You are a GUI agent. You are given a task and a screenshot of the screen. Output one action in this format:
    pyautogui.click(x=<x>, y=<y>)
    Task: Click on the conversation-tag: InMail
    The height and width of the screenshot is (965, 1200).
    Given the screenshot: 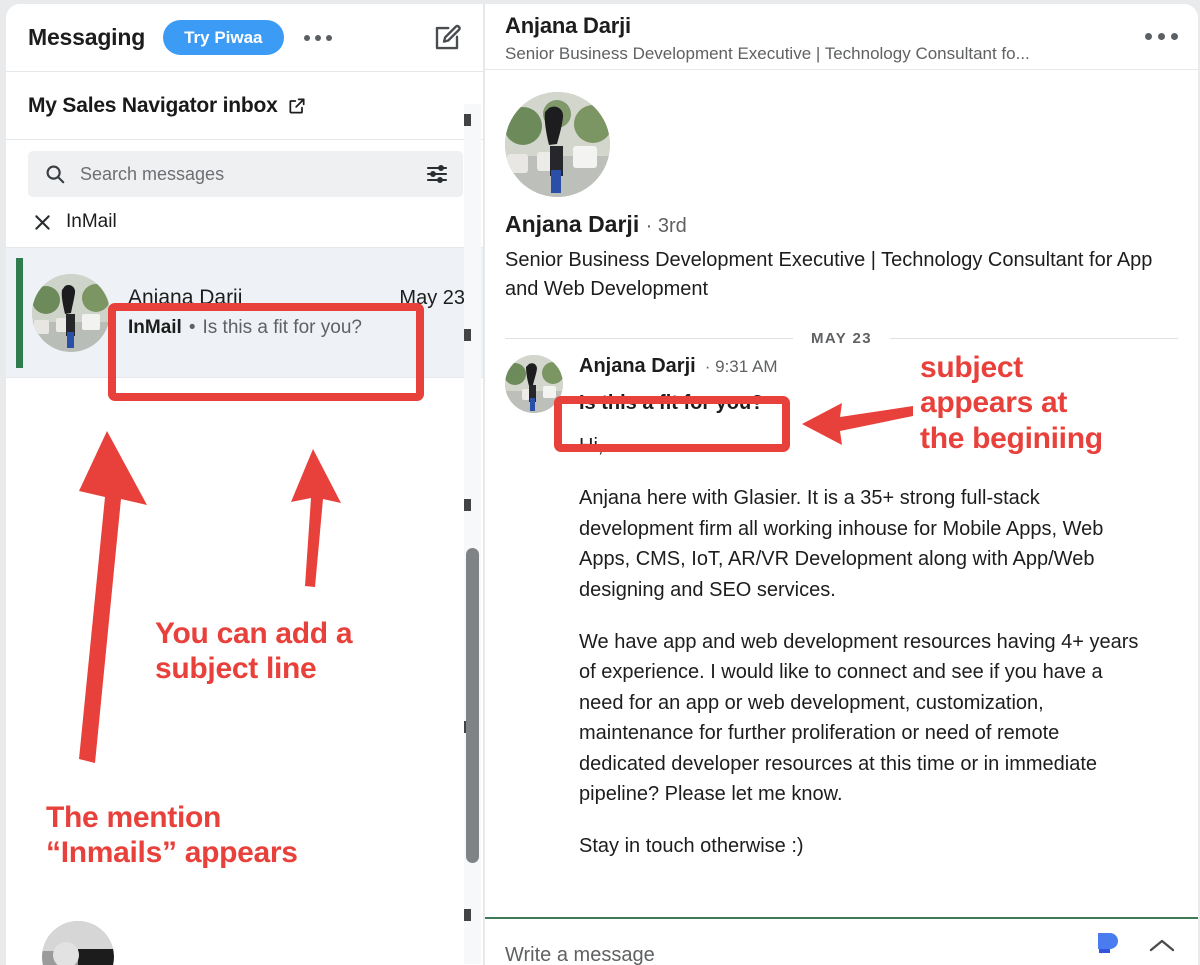 What is the action you would take?
    pyautogui.click(x=155, y=327)
    